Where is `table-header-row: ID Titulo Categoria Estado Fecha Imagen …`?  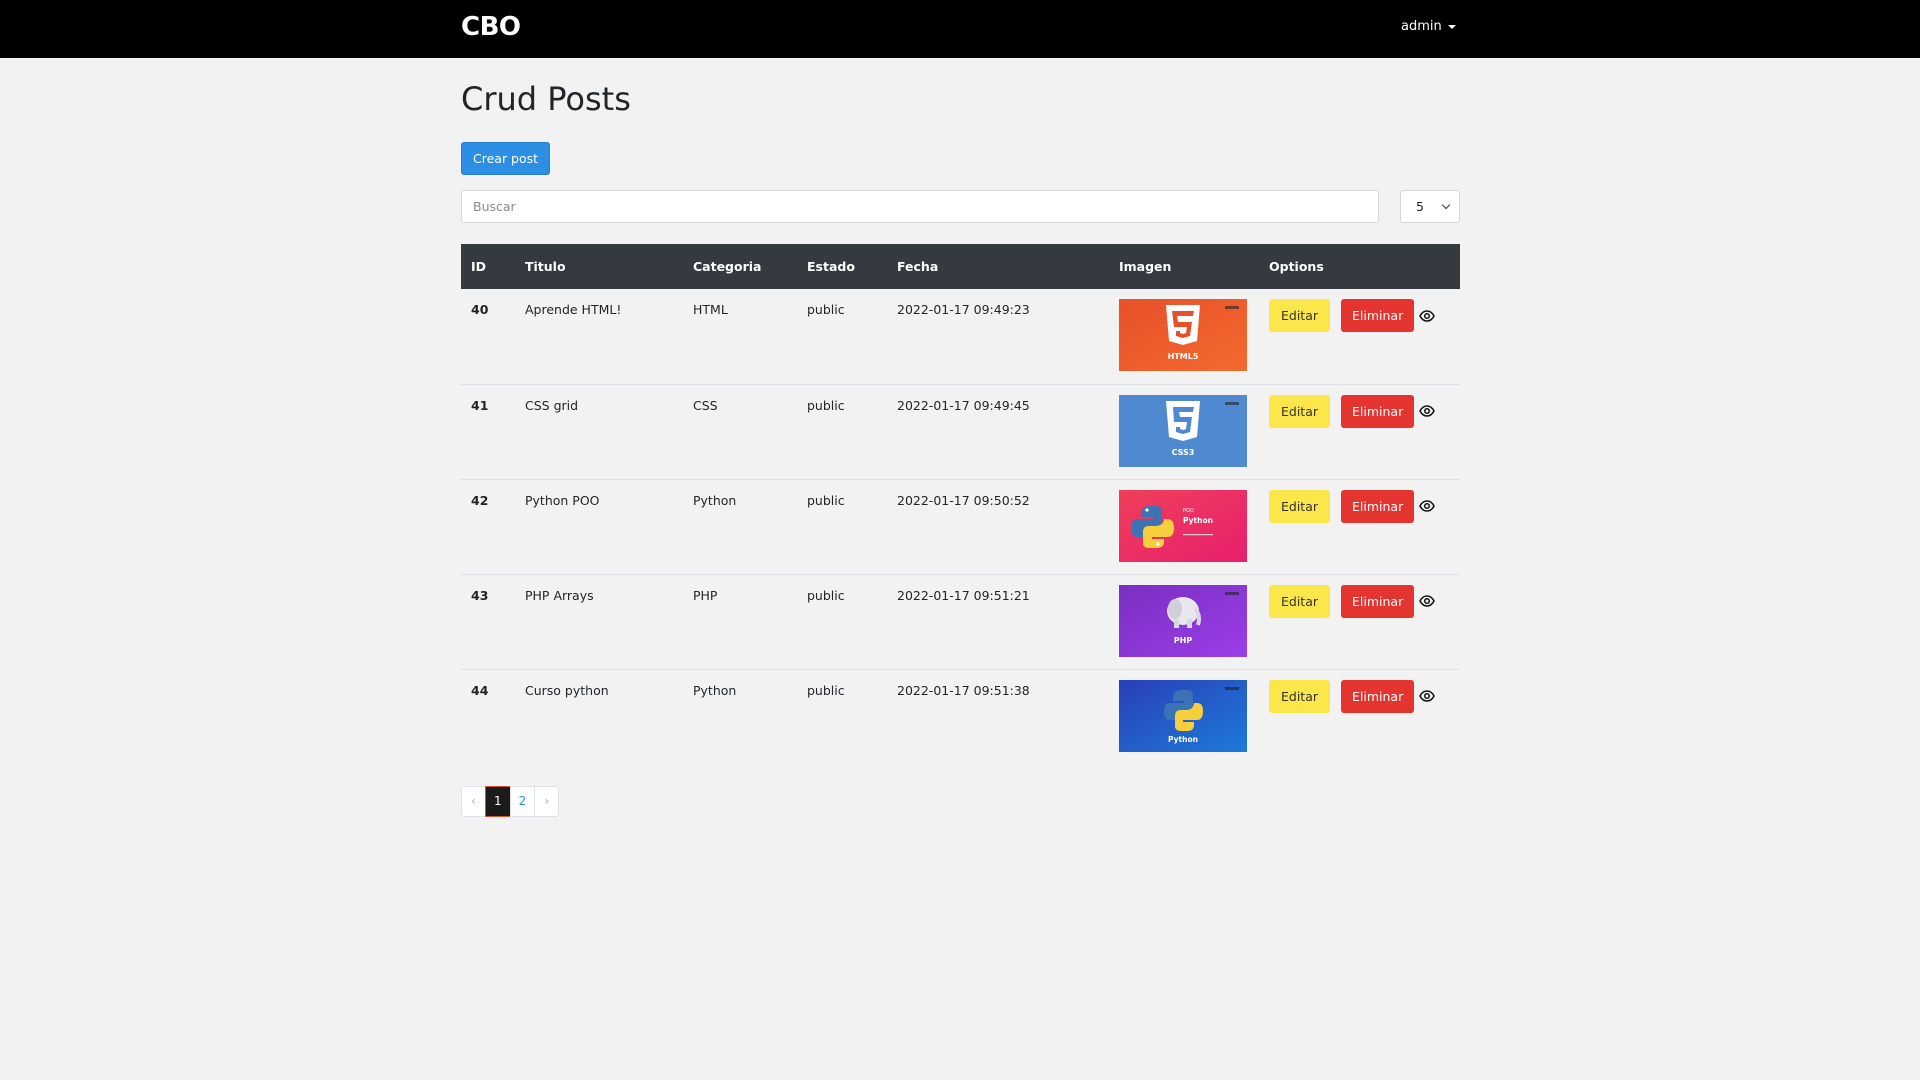
table-header-row: ID Titulo Categoria Estado Fecha Imagen … is located at coordinates (960, 266).